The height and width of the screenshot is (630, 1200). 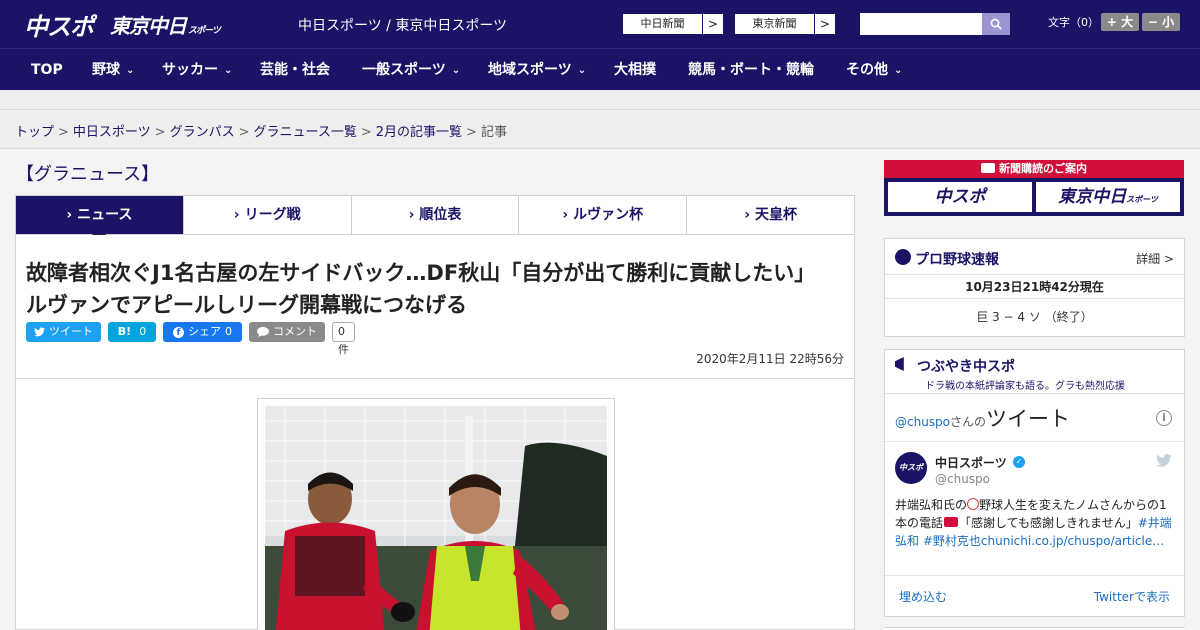 I want to click on nav-label: TOP, so click(x=47, y=70).